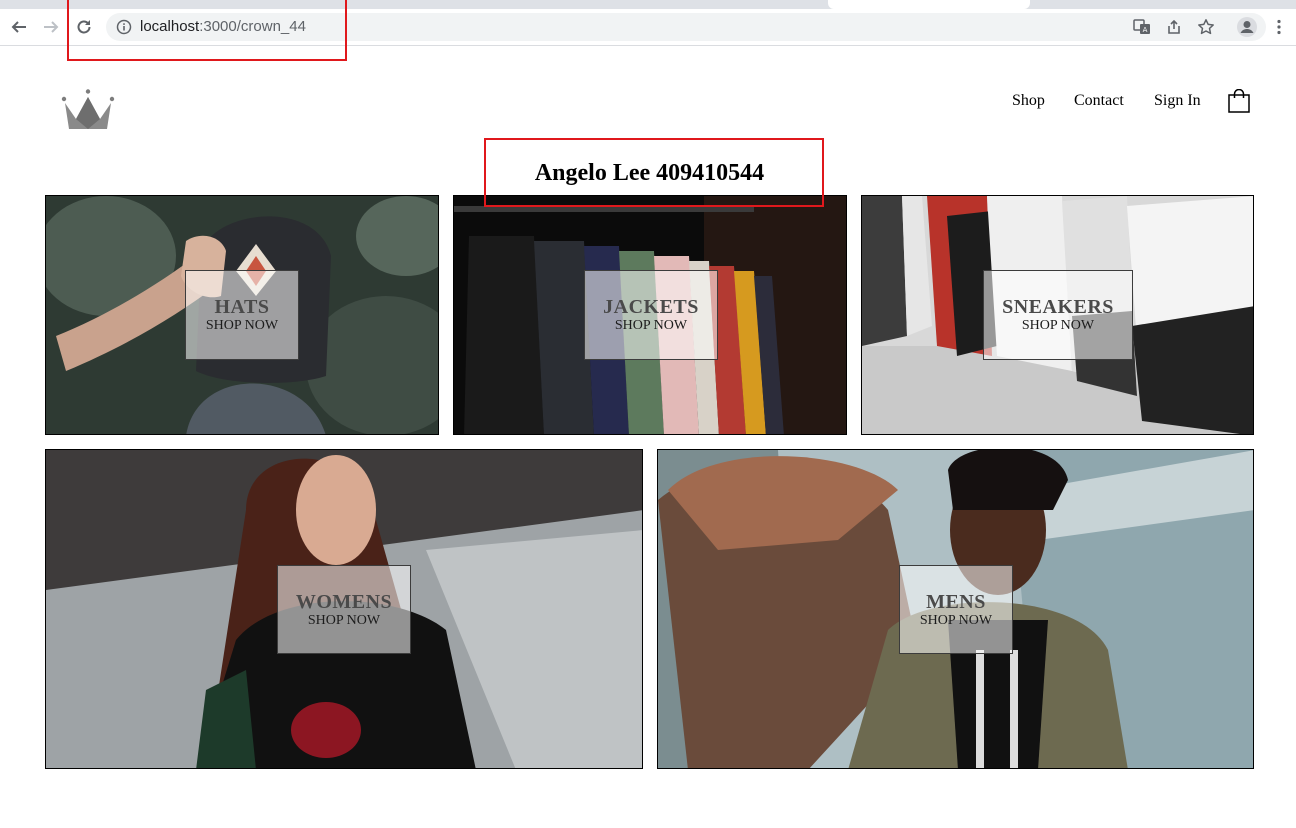 This screenshot has width=1296, height=828. What do you see at coordinates (1239, 100) in the screenshot?
I see `shopping-bag-icon` at bounding box center [1239, 100].